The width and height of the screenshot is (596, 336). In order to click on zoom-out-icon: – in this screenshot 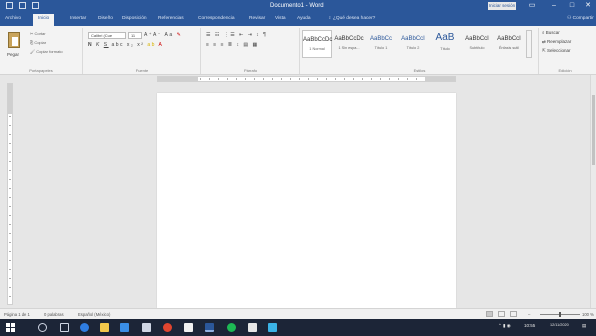, I will do `click(529, 314)`.